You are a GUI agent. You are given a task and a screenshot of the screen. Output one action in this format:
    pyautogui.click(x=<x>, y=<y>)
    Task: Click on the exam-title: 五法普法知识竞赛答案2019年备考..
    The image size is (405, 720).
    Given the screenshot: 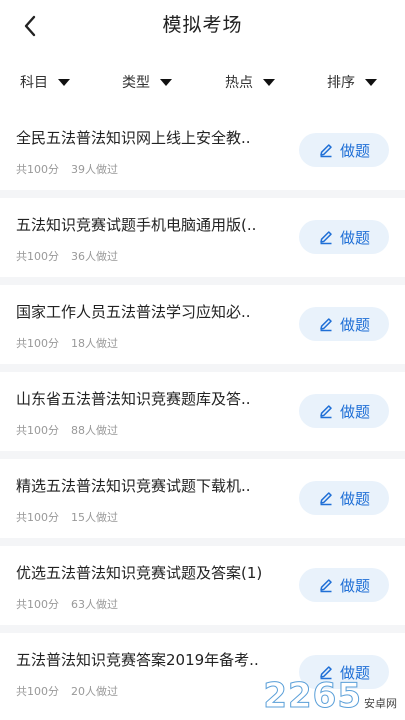 What is the action you would take?
    pyautogui.click(x=137, y=660)
    